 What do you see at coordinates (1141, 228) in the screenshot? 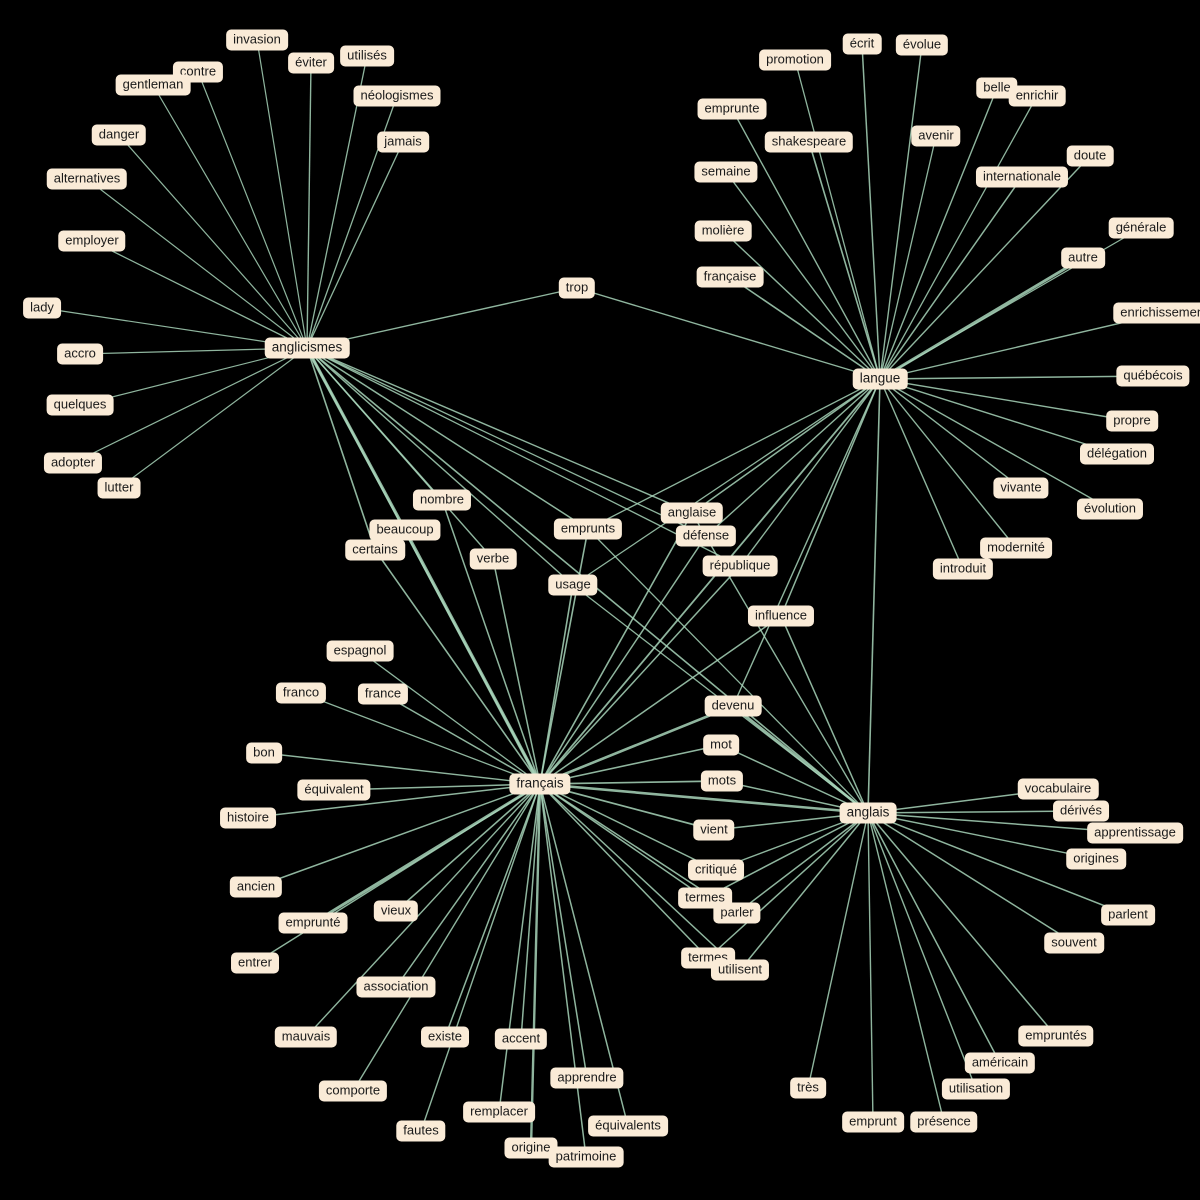
I see `graph-node-generale: générale` at bounding box center [1141, 228].